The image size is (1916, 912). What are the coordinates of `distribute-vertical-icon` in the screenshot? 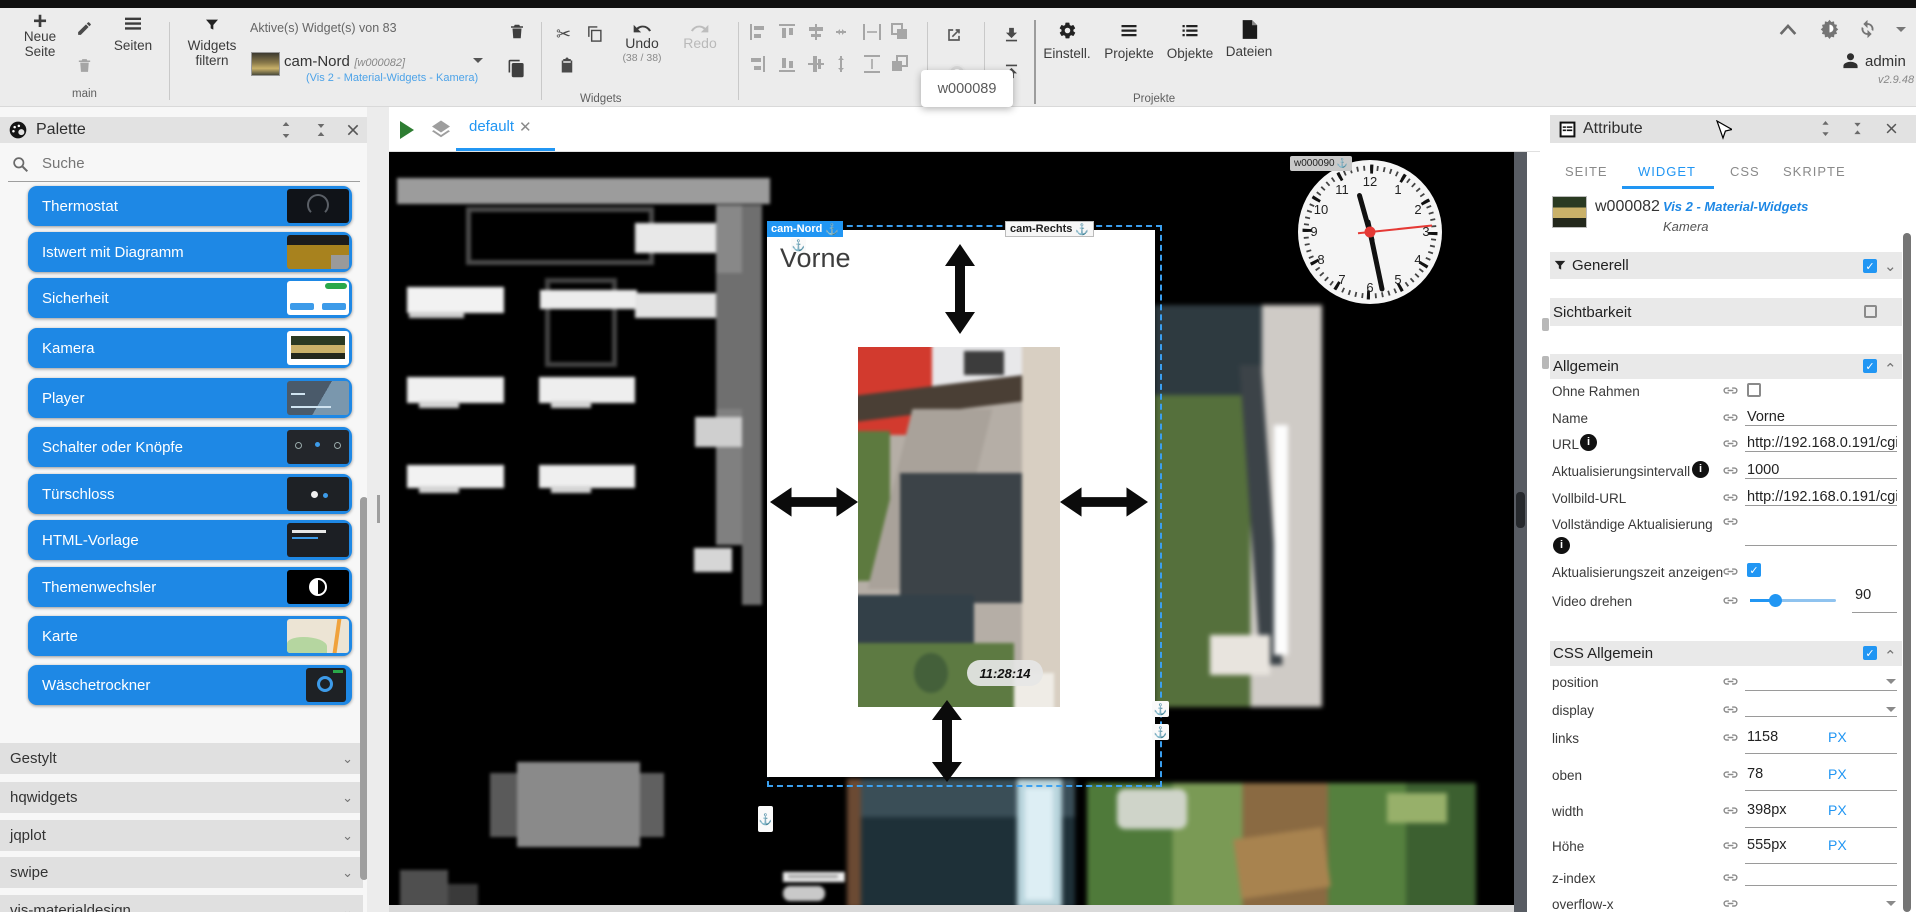 It's located at (841, 64).